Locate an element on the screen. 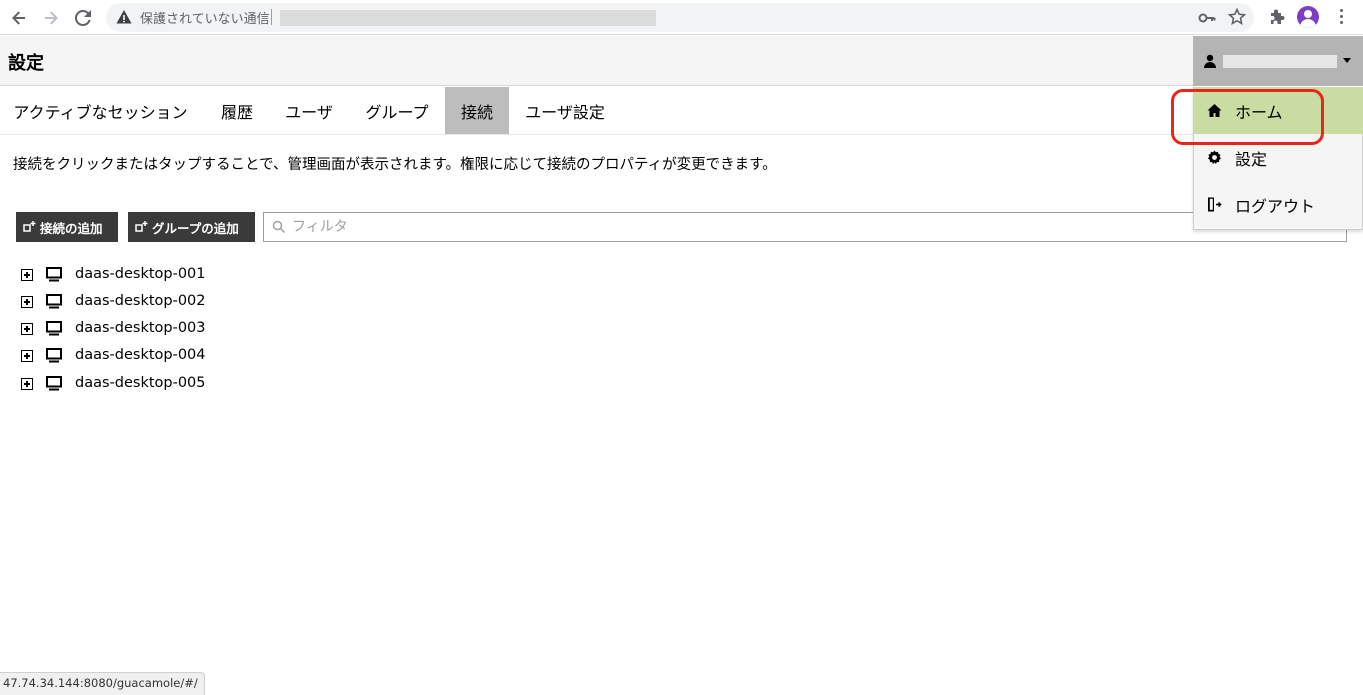  tab-users: ユーザ is located at coordinates (309, 110).